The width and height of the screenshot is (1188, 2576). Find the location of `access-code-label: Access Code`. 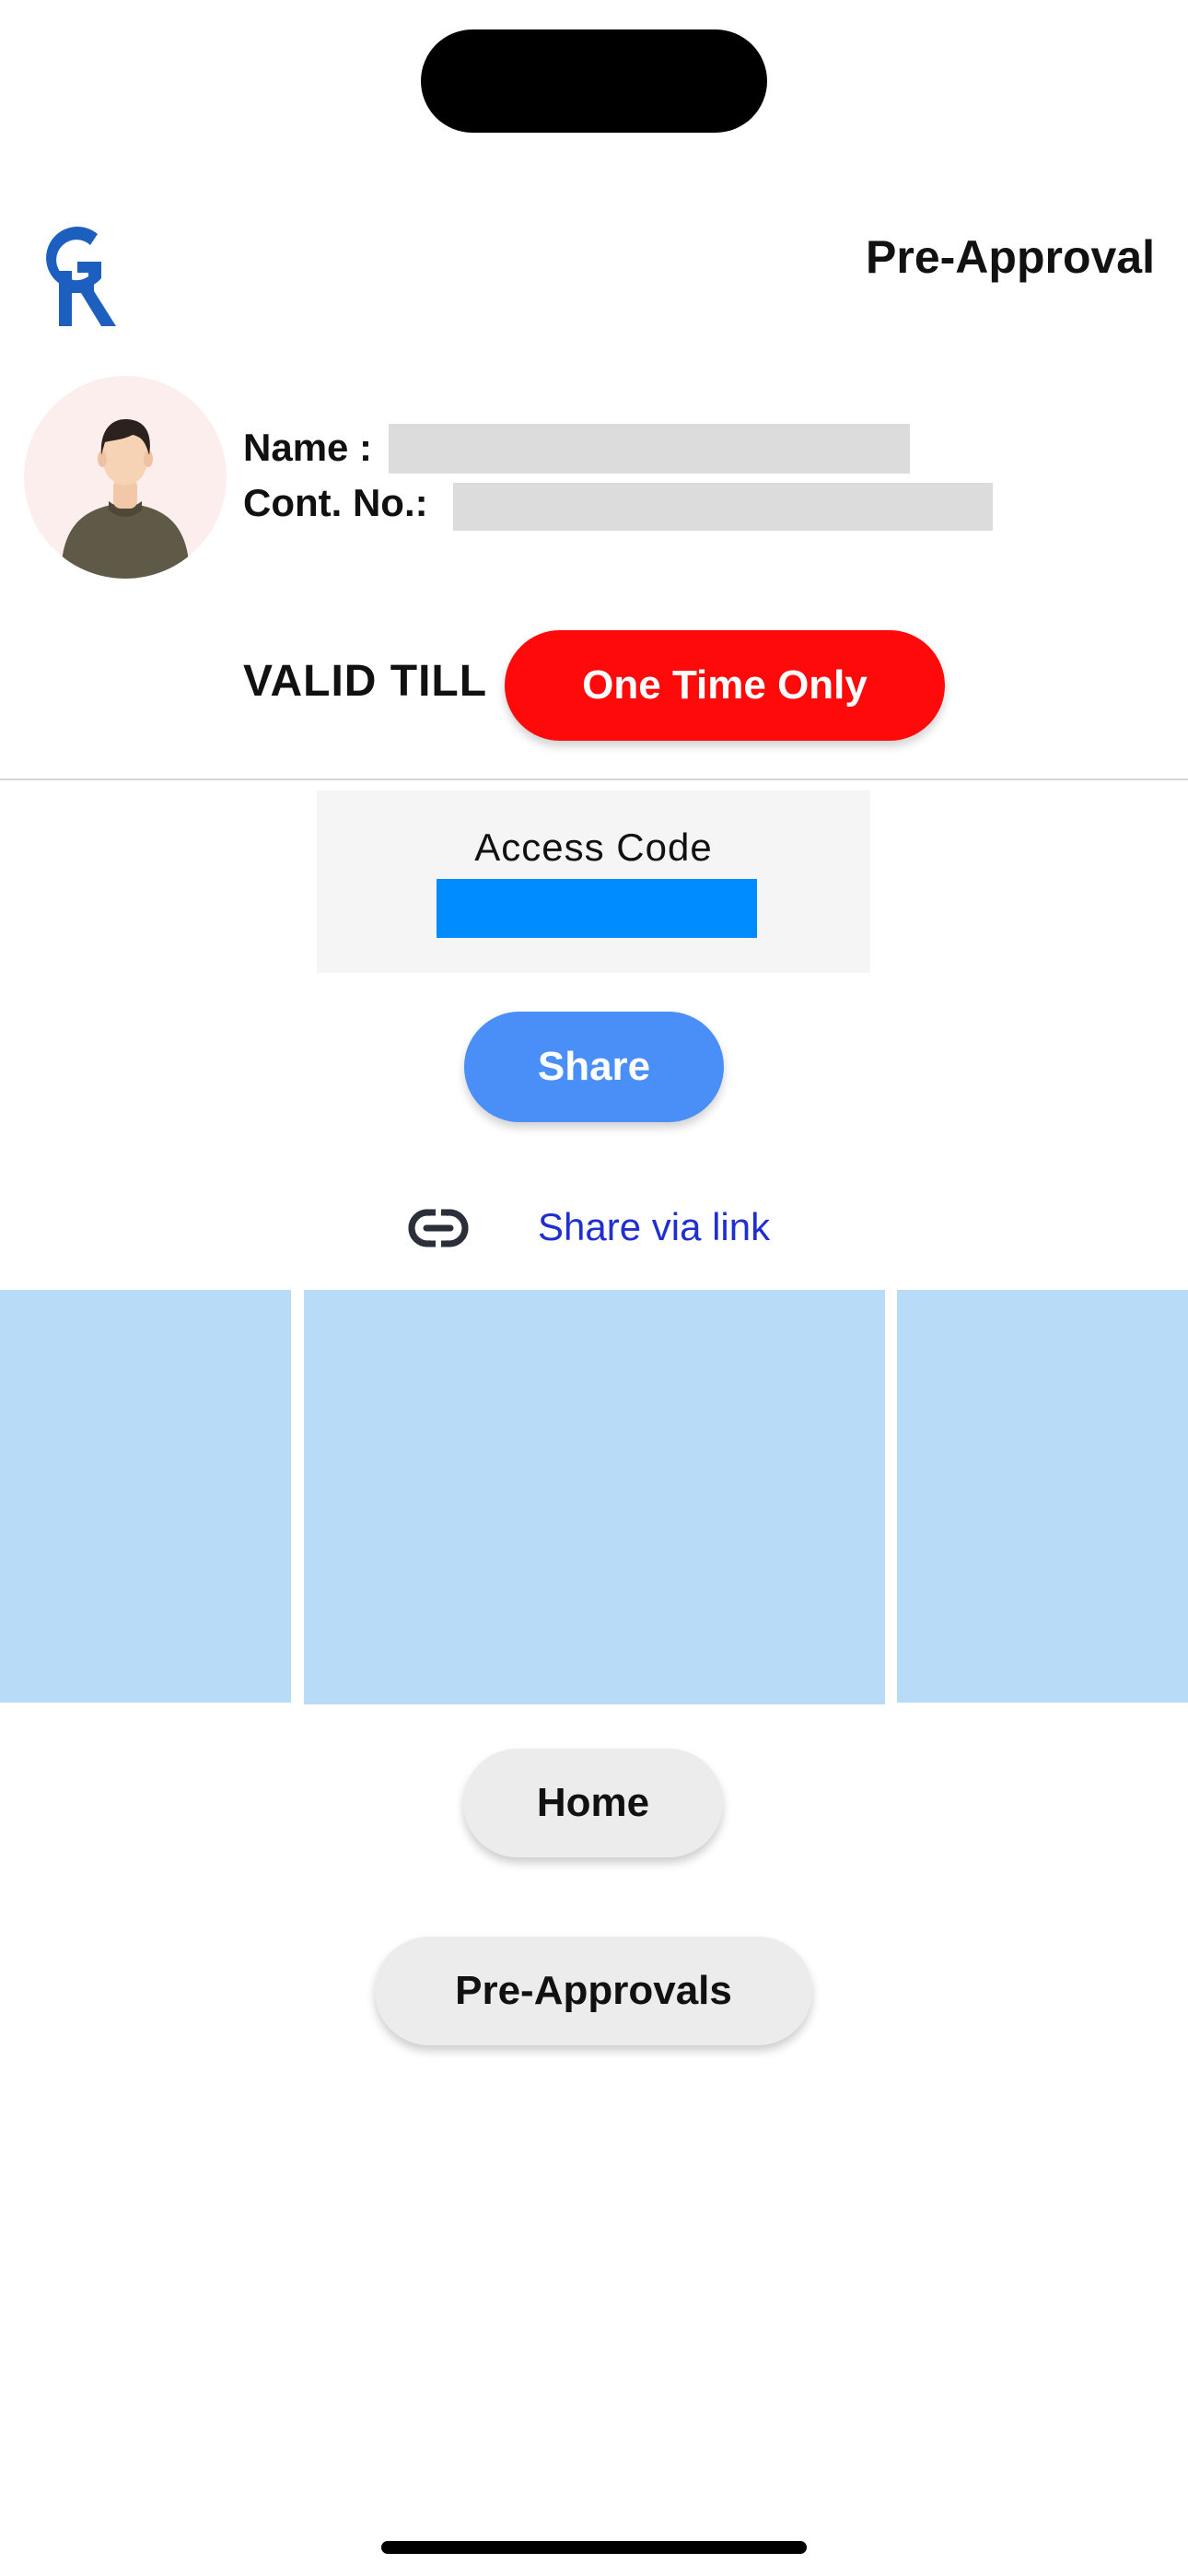

access-code-label: Access Code is located at coordinates (593, 847).